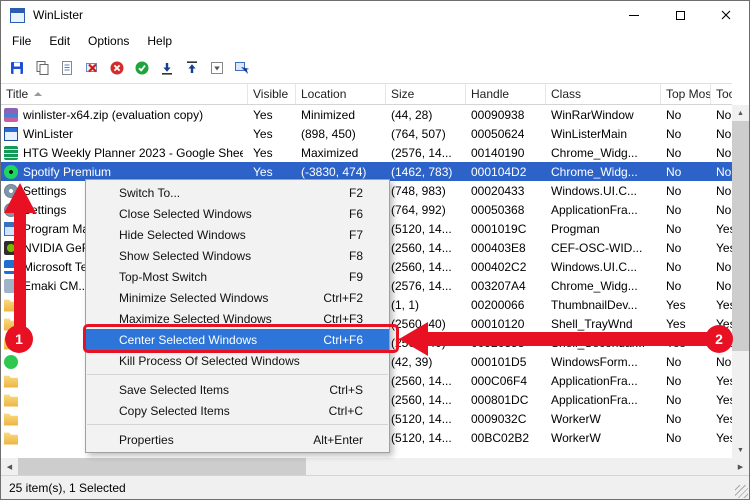 The image size is (750, 500). What do you see at coordinates (498, 152) in the screenshot?
I see `cell-handle: 00140190` at bounding box center [498, 152].